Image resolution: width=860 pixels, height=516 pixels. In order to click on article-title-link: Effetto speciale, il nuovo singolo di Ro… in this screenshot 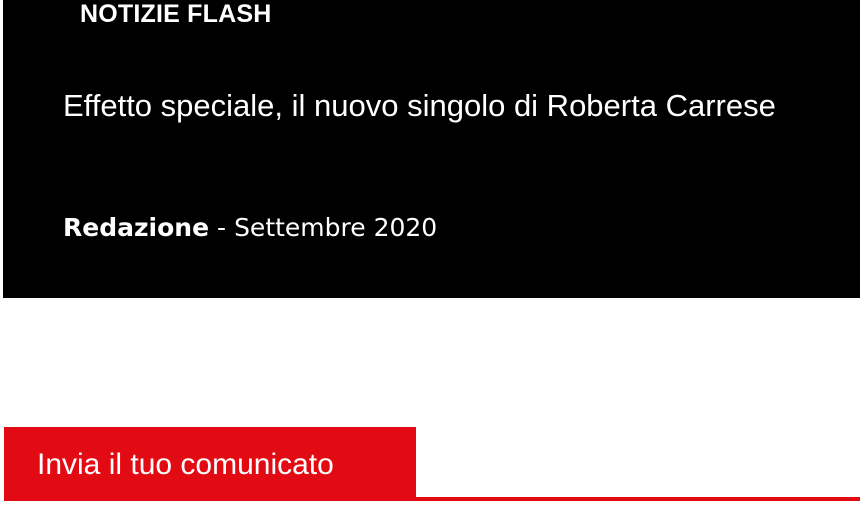, I will do `click(433, 105)`.